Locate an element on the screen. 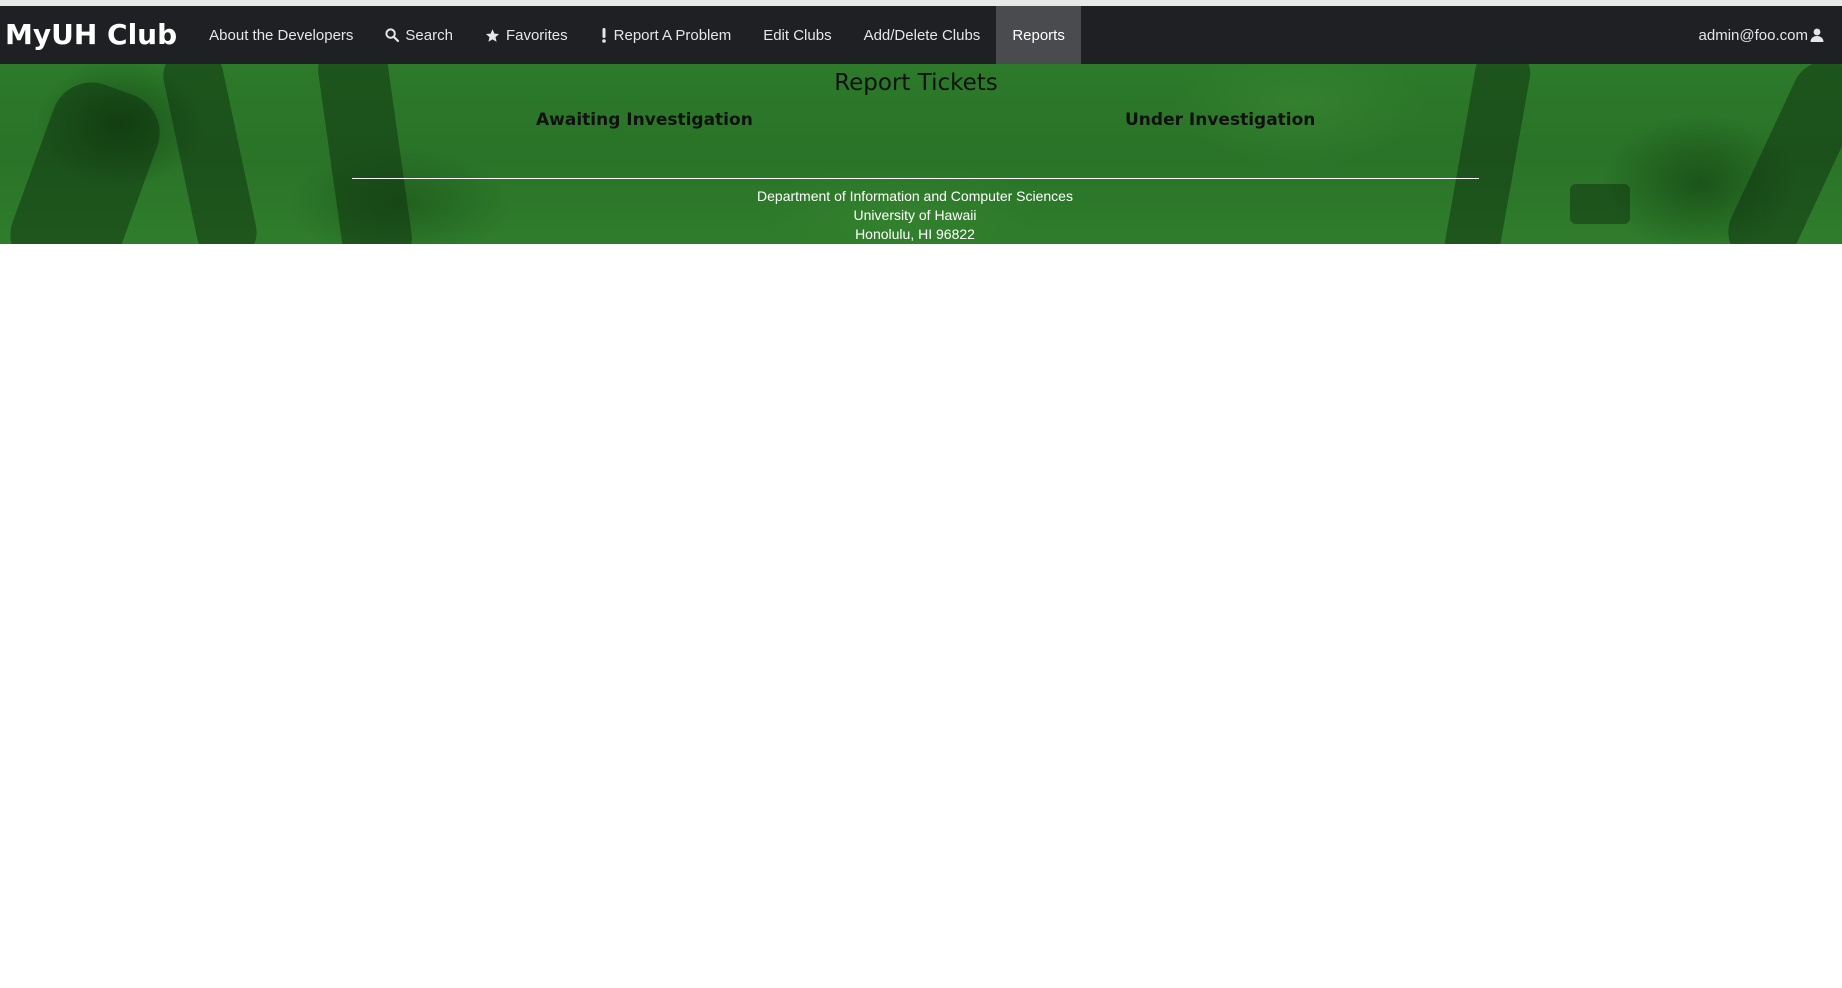 The height and width of the screenshot is (988, 1842). user-icon is located at coordinates (1817, 35).